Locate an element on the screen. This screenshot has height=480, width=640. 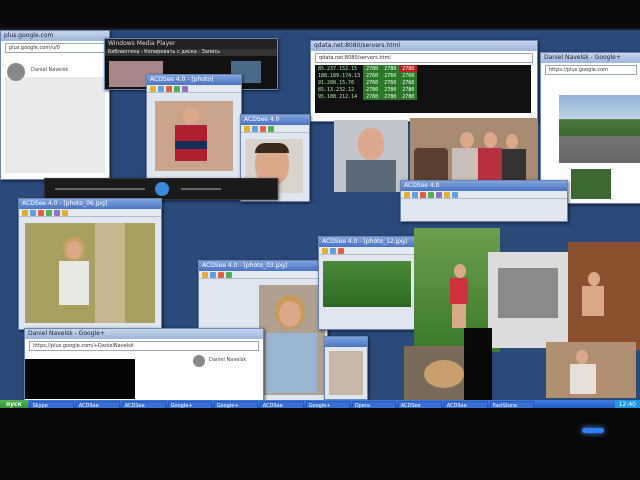
menu-burn: Запись is located at coordinates (211, 52).